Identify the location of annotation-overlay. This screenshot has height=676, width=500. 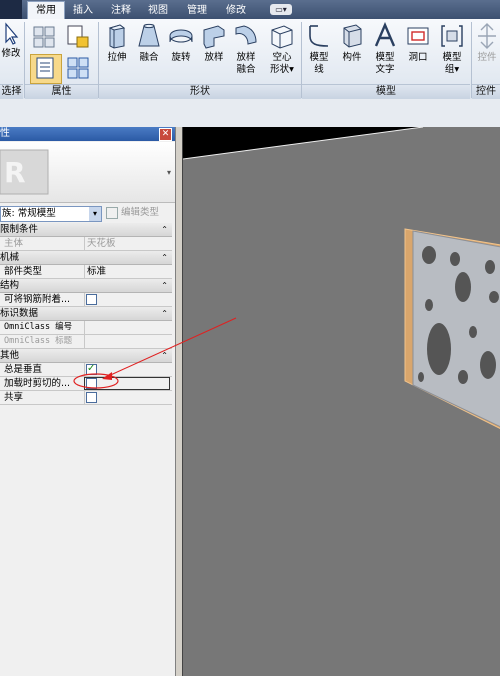
(155, 353).